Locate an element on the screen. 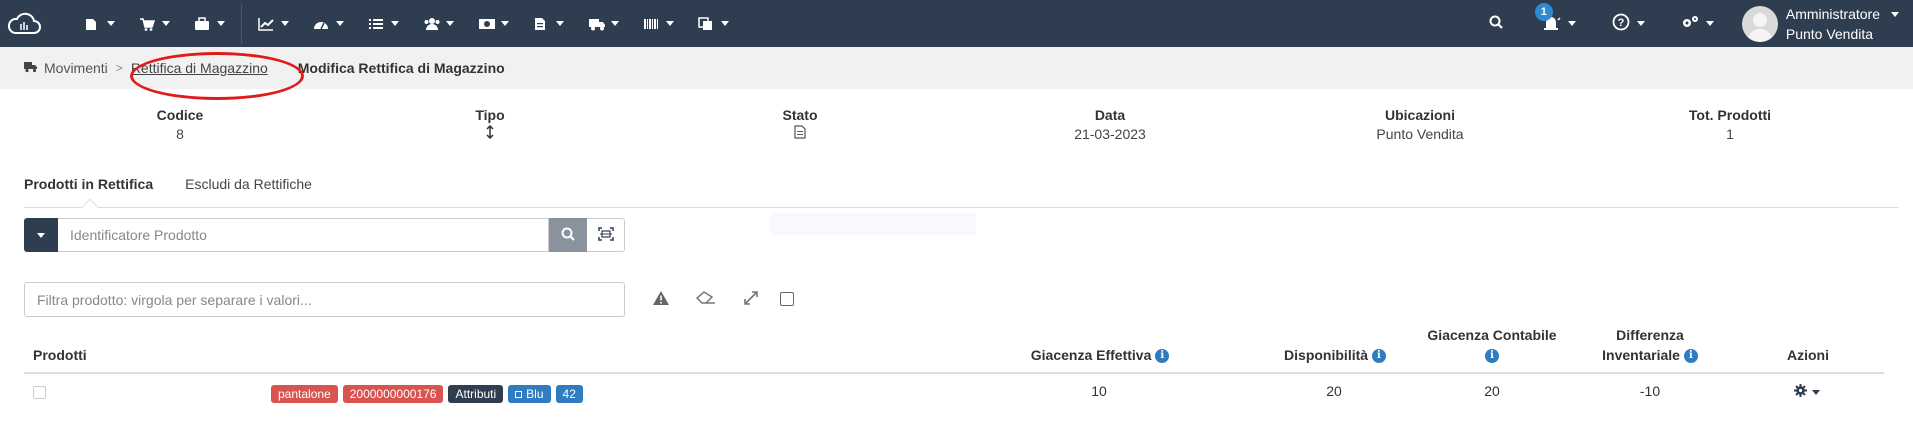  notification-badge: 1 is located at coordinates (1543, 12).